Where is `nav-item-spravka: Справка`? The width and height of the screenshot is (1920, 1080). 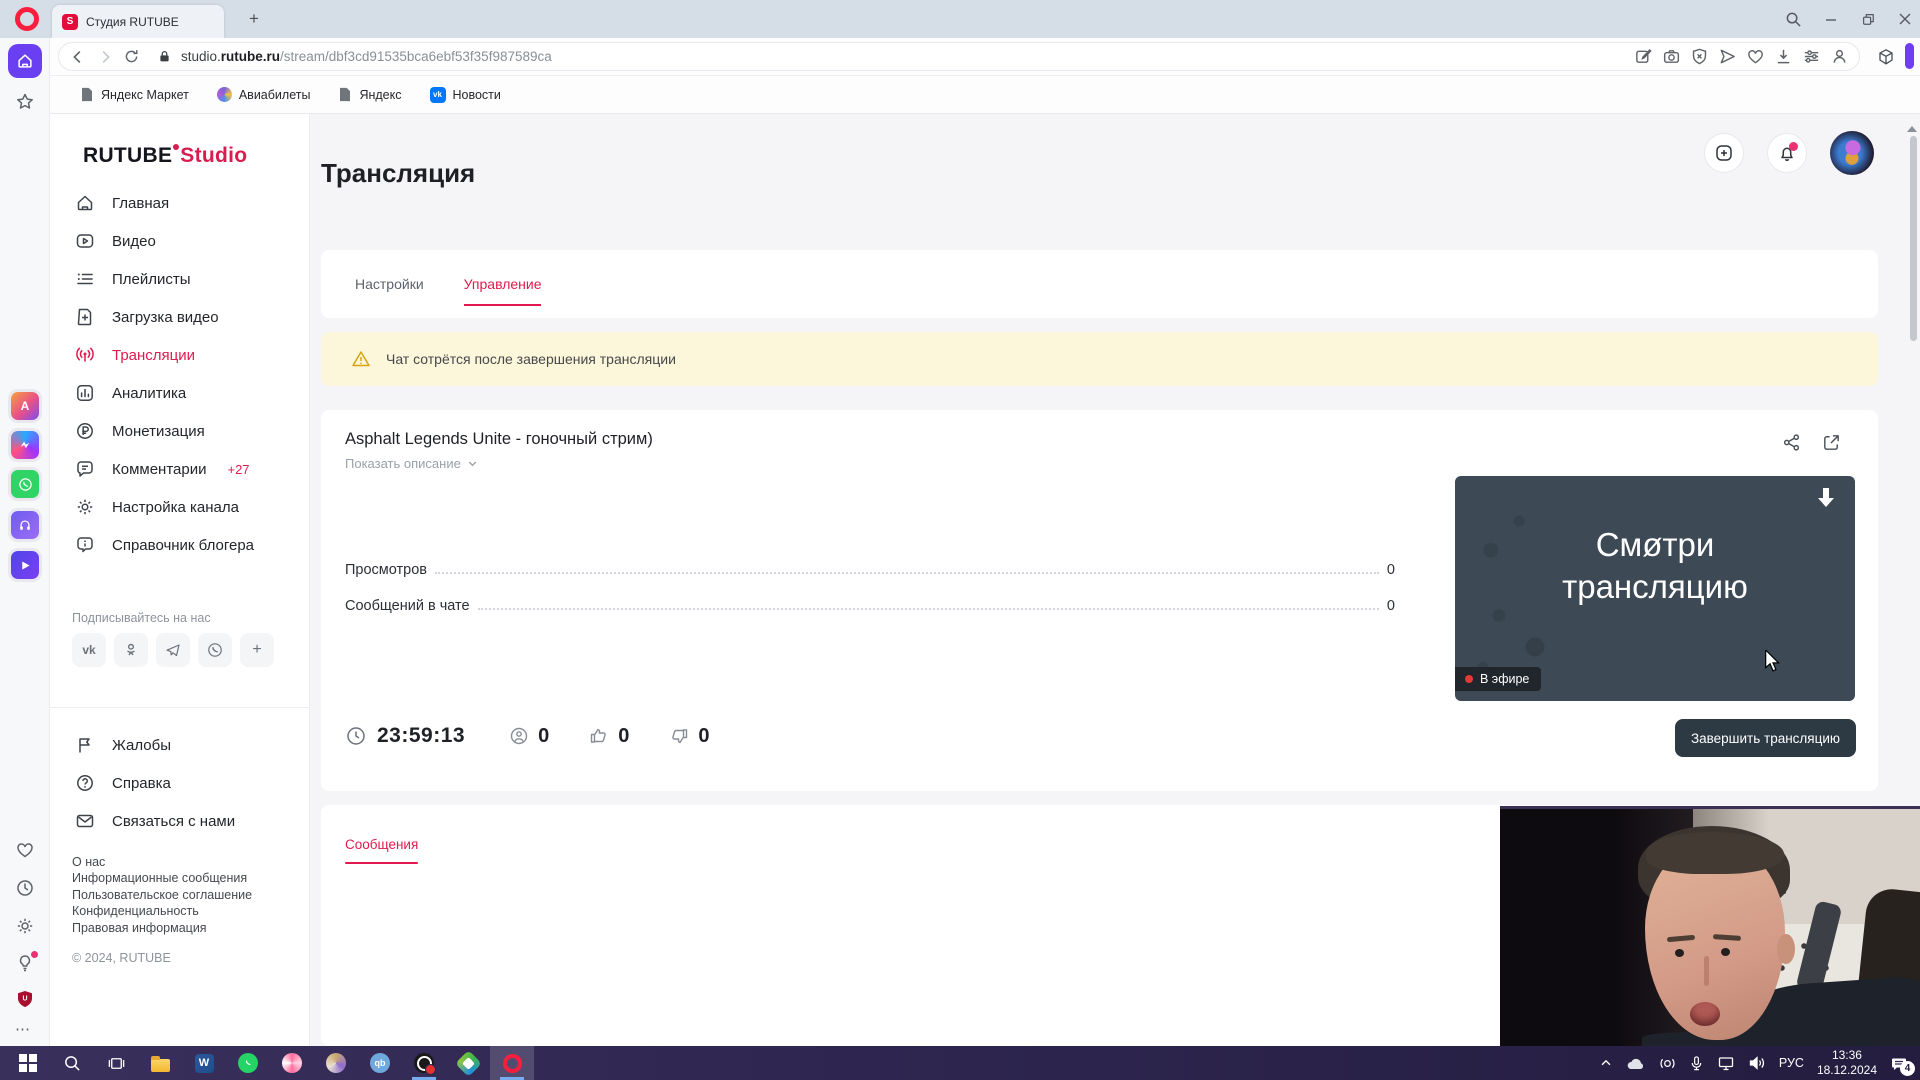
nav-item-spravka: Справка is located at coordinates (179, 783).